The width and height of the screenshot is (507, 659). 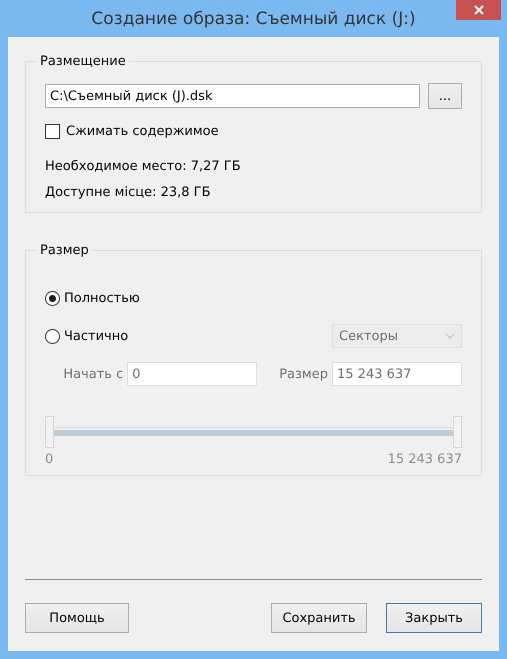 What do you see at coordinates (64, 250) in the screenshot?
I see `group-title: Размер` at bounding box center [64, 250].